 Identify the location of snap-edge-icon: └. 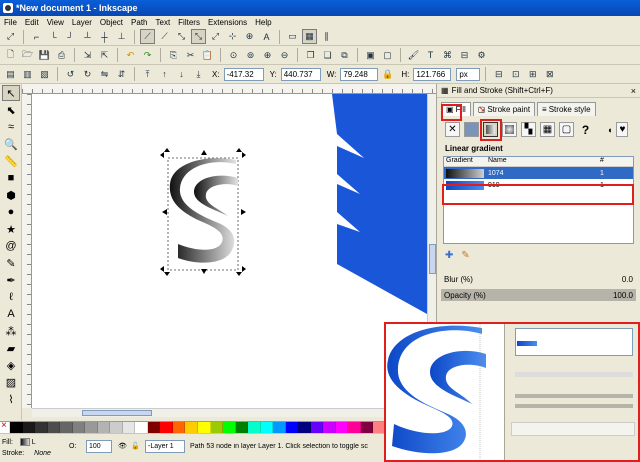
(53, 36).